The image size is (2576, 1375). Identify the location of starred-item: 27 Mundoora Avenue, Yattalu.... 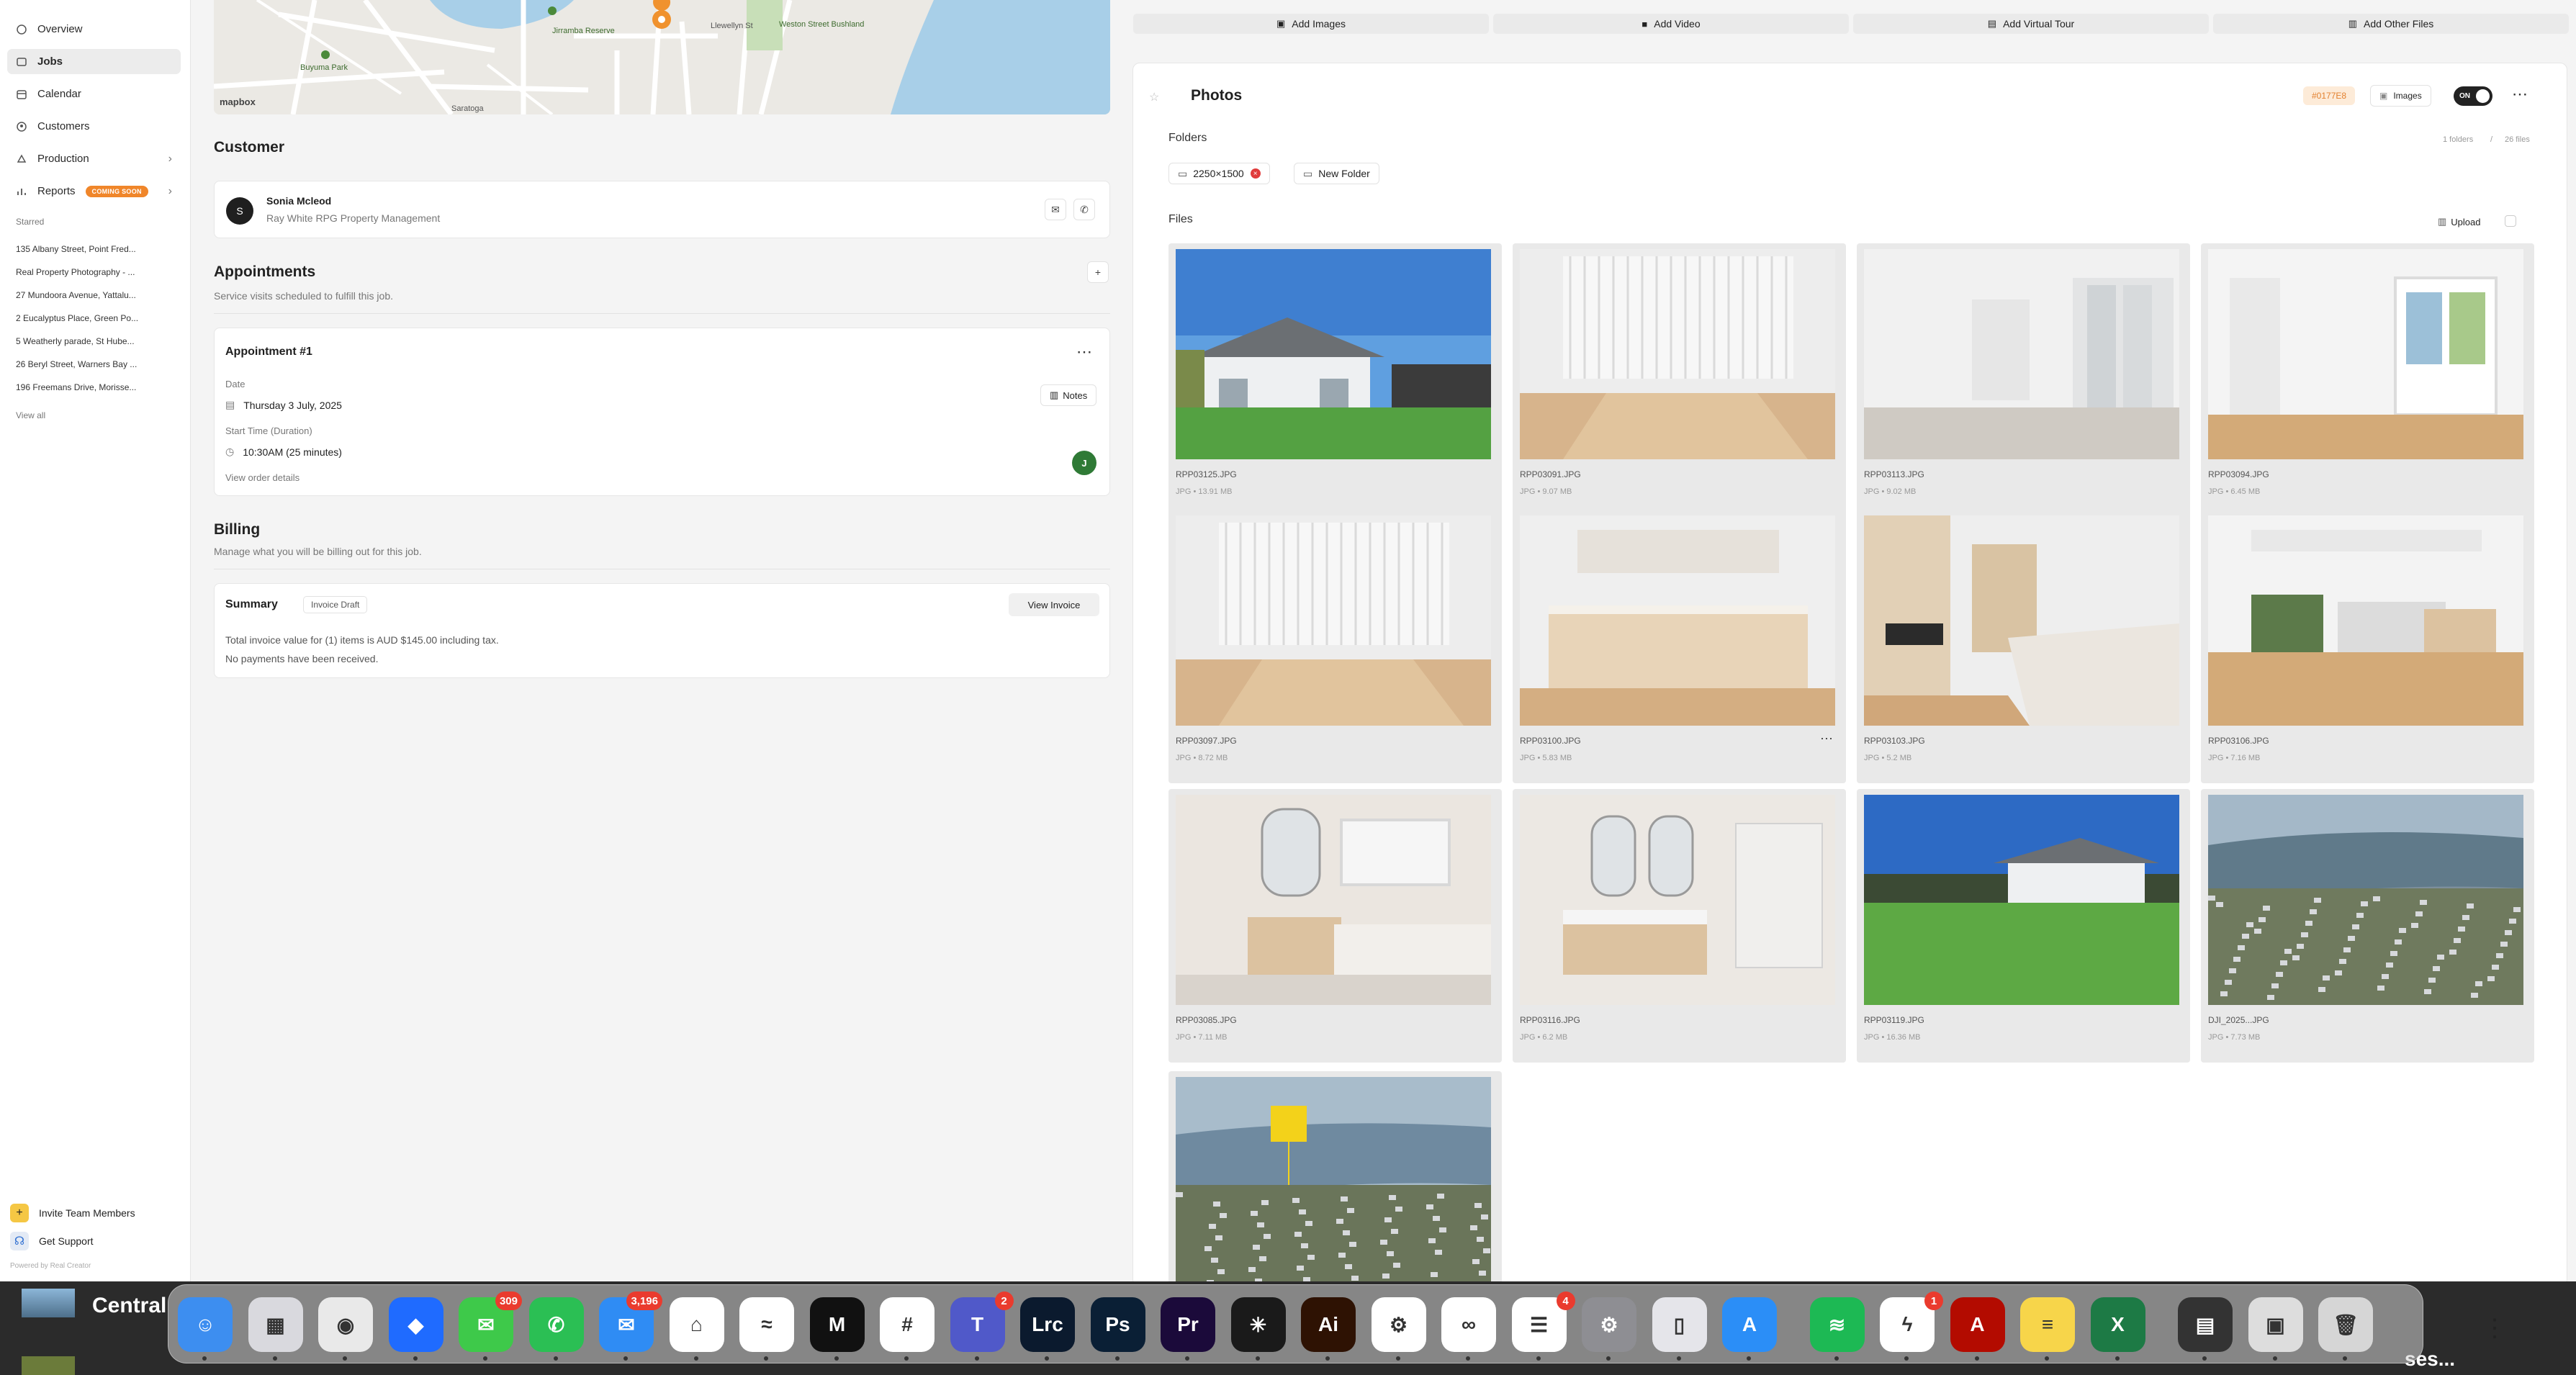
(82, 295).